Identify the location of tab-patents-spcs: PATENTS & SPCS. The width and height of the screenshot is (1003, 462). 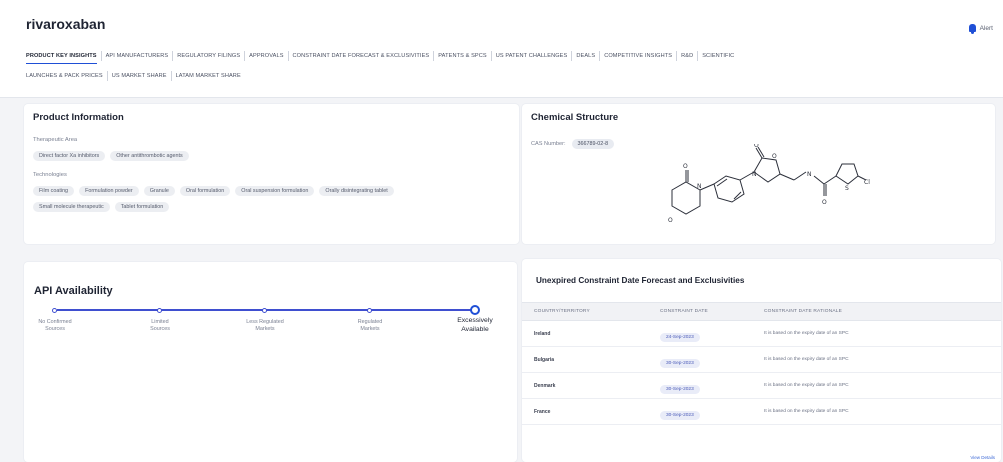
(461, 56).